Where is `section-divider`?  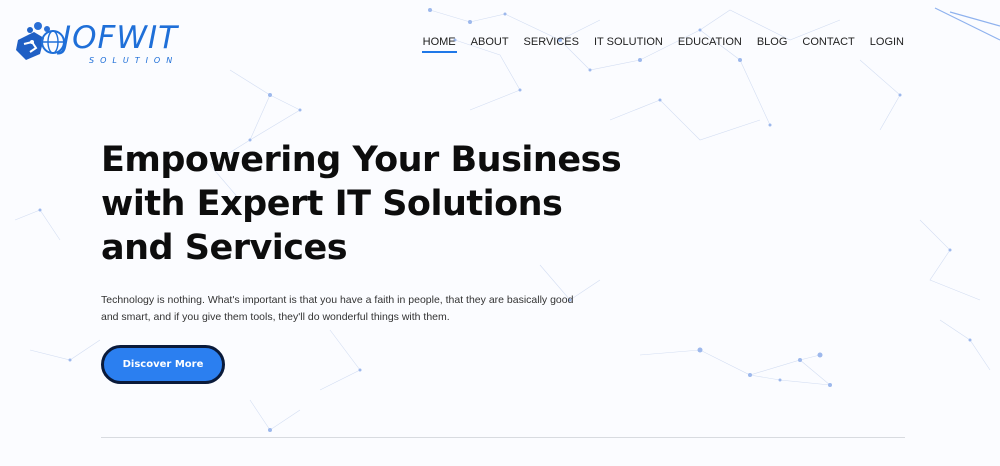
section-divider is located at coordinates (503, 437).